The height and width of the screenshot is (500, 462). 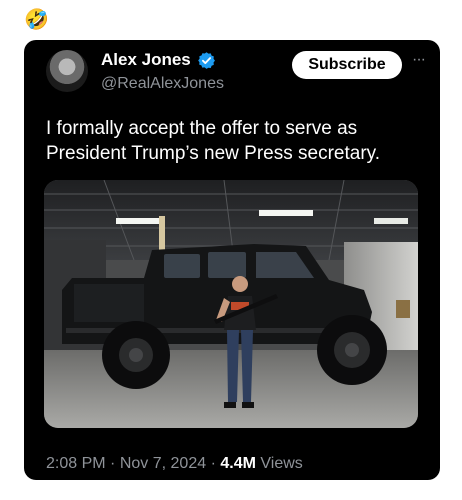 What do you see at coordinates (347, 65) in the screenshot?
I see `subscribe-button: Subscribe` at bounding box center [347, 65].